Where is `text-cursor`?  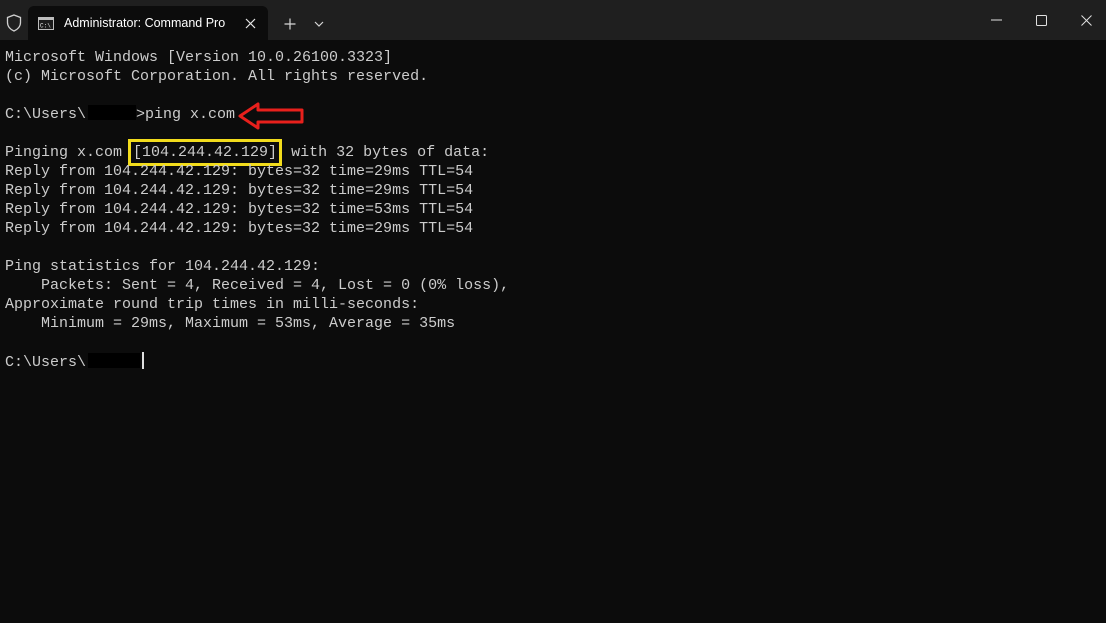 text-cursor is located at coordinates (143, 360).